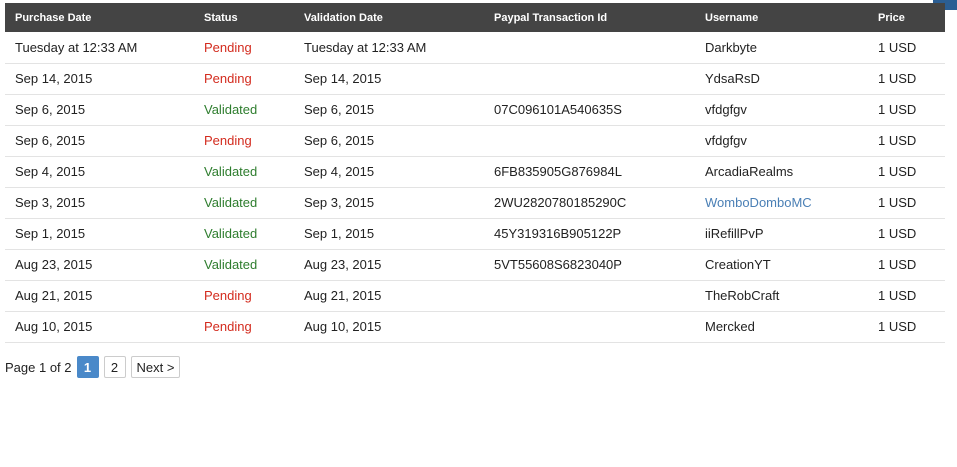  What do you see at coordinates (339, 171) in the screenshot?
I see `cell-validation-date: Sep 4, 2015` at bounding box center [339, 171].